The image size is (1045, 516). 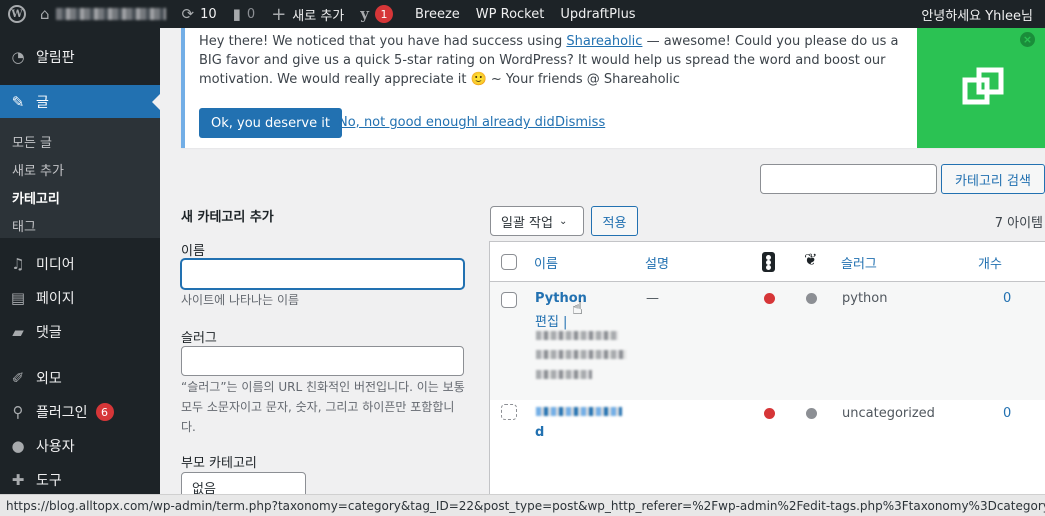 What do you see at coordinates (18, 264) in the screenshot?
I see `media-icon: ♫` at bounding box center [18, 264].